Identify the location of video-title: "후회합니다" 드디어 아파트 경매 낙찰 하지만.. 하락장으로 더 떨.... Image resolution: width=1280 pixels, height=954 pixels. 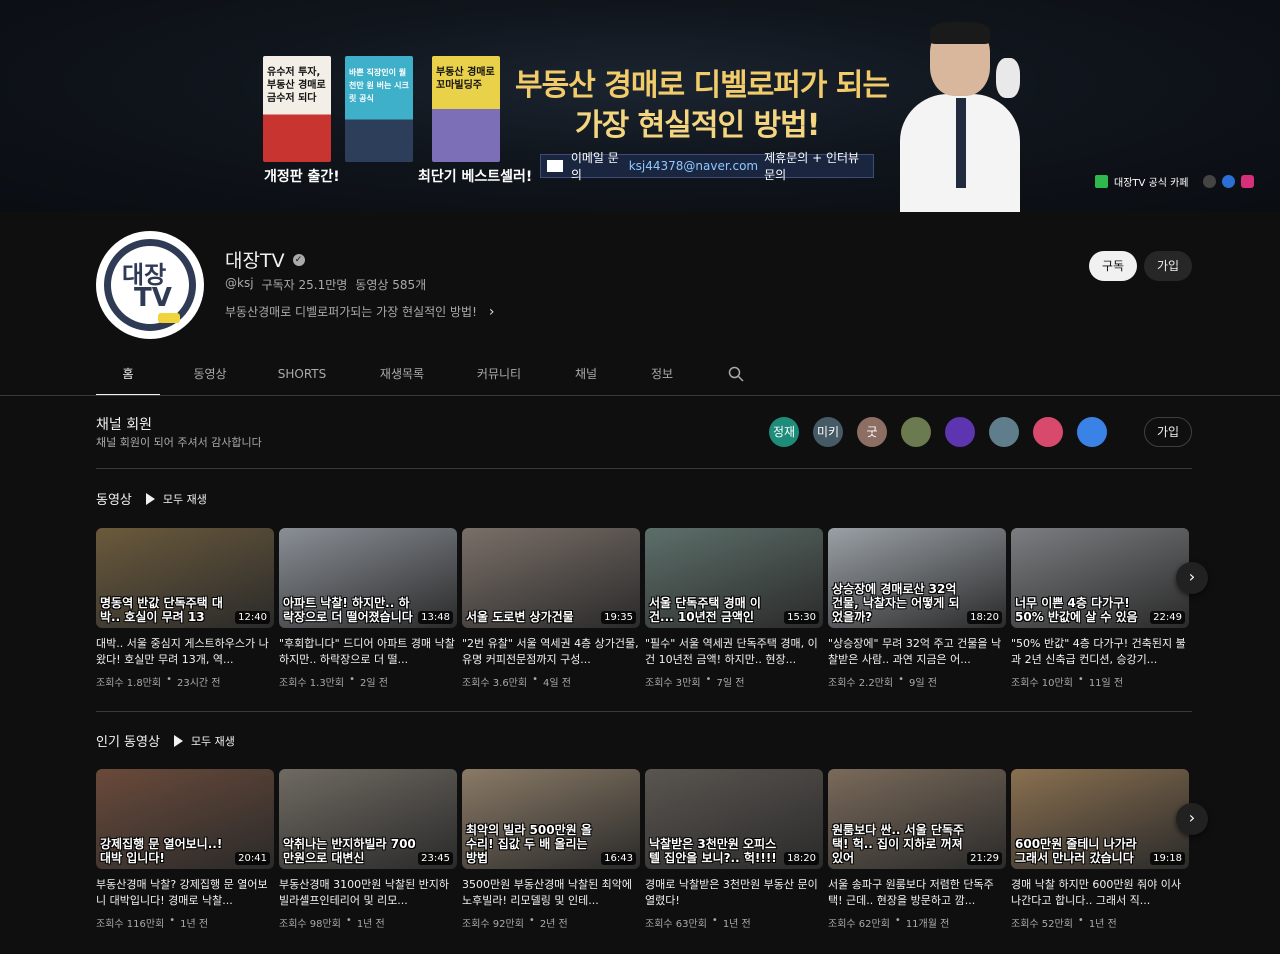
(368, 652).